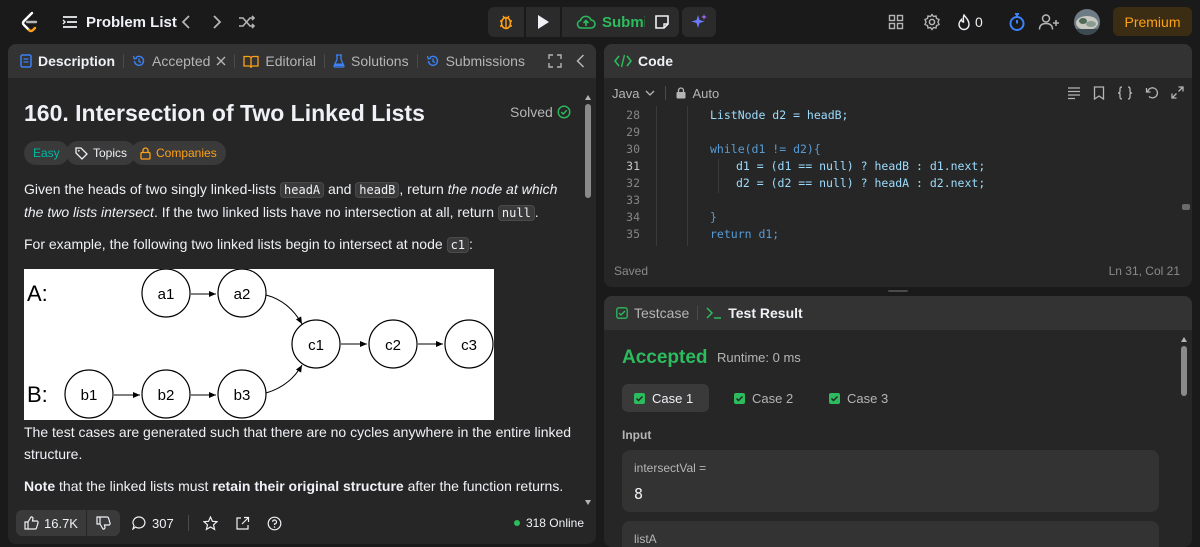 The width and height of the screenshot is (1200, 547). What do you see at coordinates (393, 344) in the screenshot?
I see `node-c2: c2` at bounding box center [393, 344].